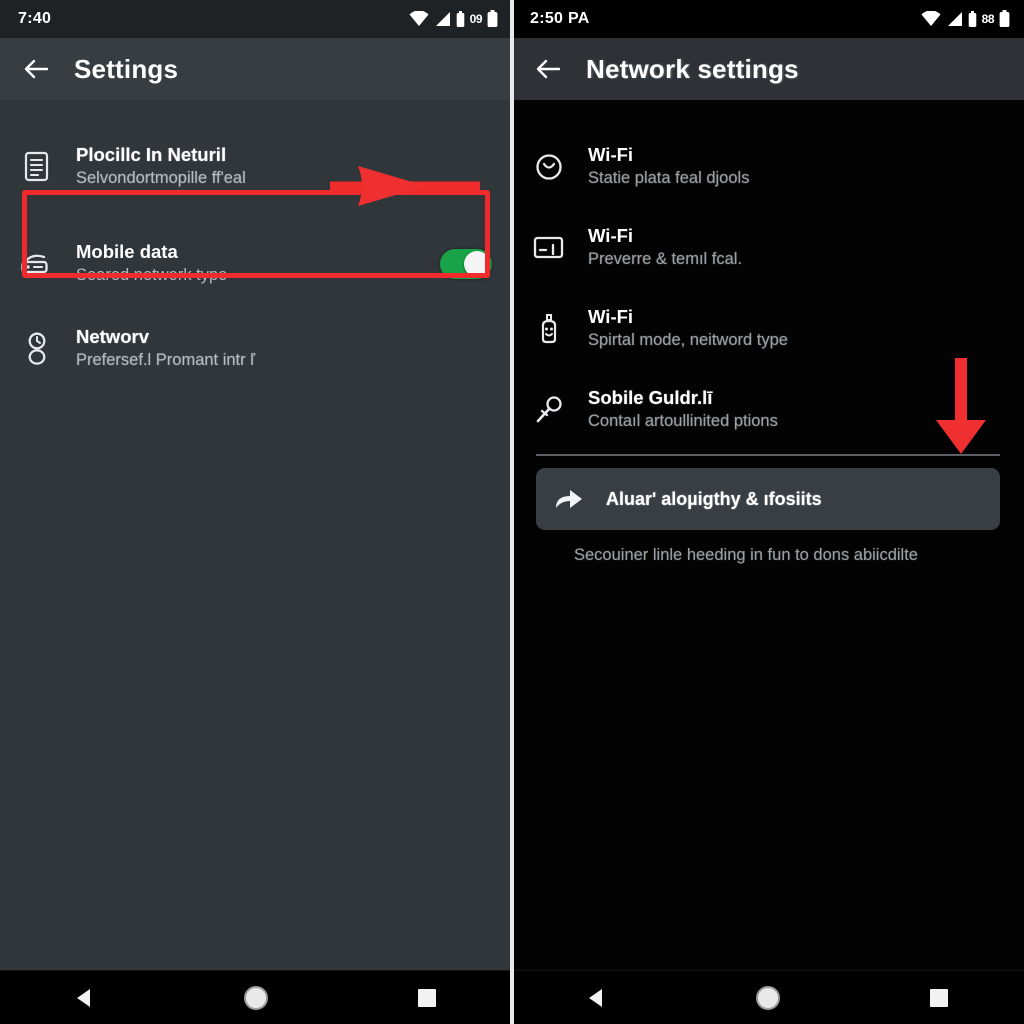 This screenshot has height=1024, width=1024. What do you see at coordinates (569, 499) in the screenshot?
I see `share-arrow-icon` at bounding box center [569, 499].